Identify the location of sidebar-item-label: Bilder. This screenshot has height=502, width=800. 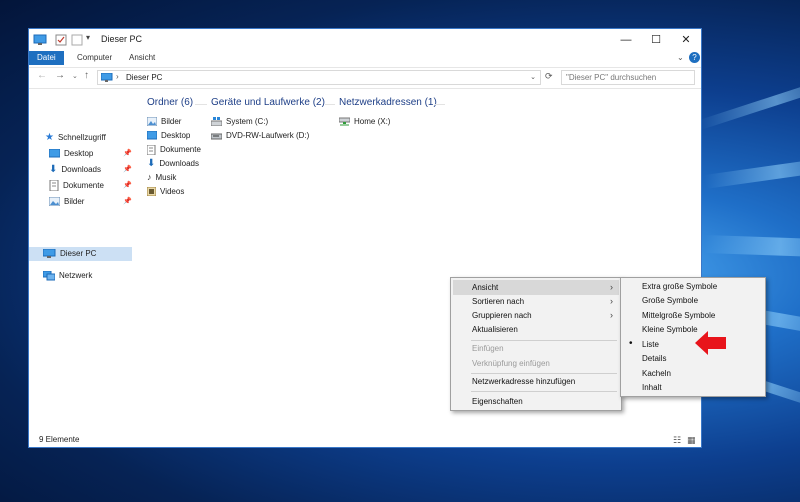
(74, 201).